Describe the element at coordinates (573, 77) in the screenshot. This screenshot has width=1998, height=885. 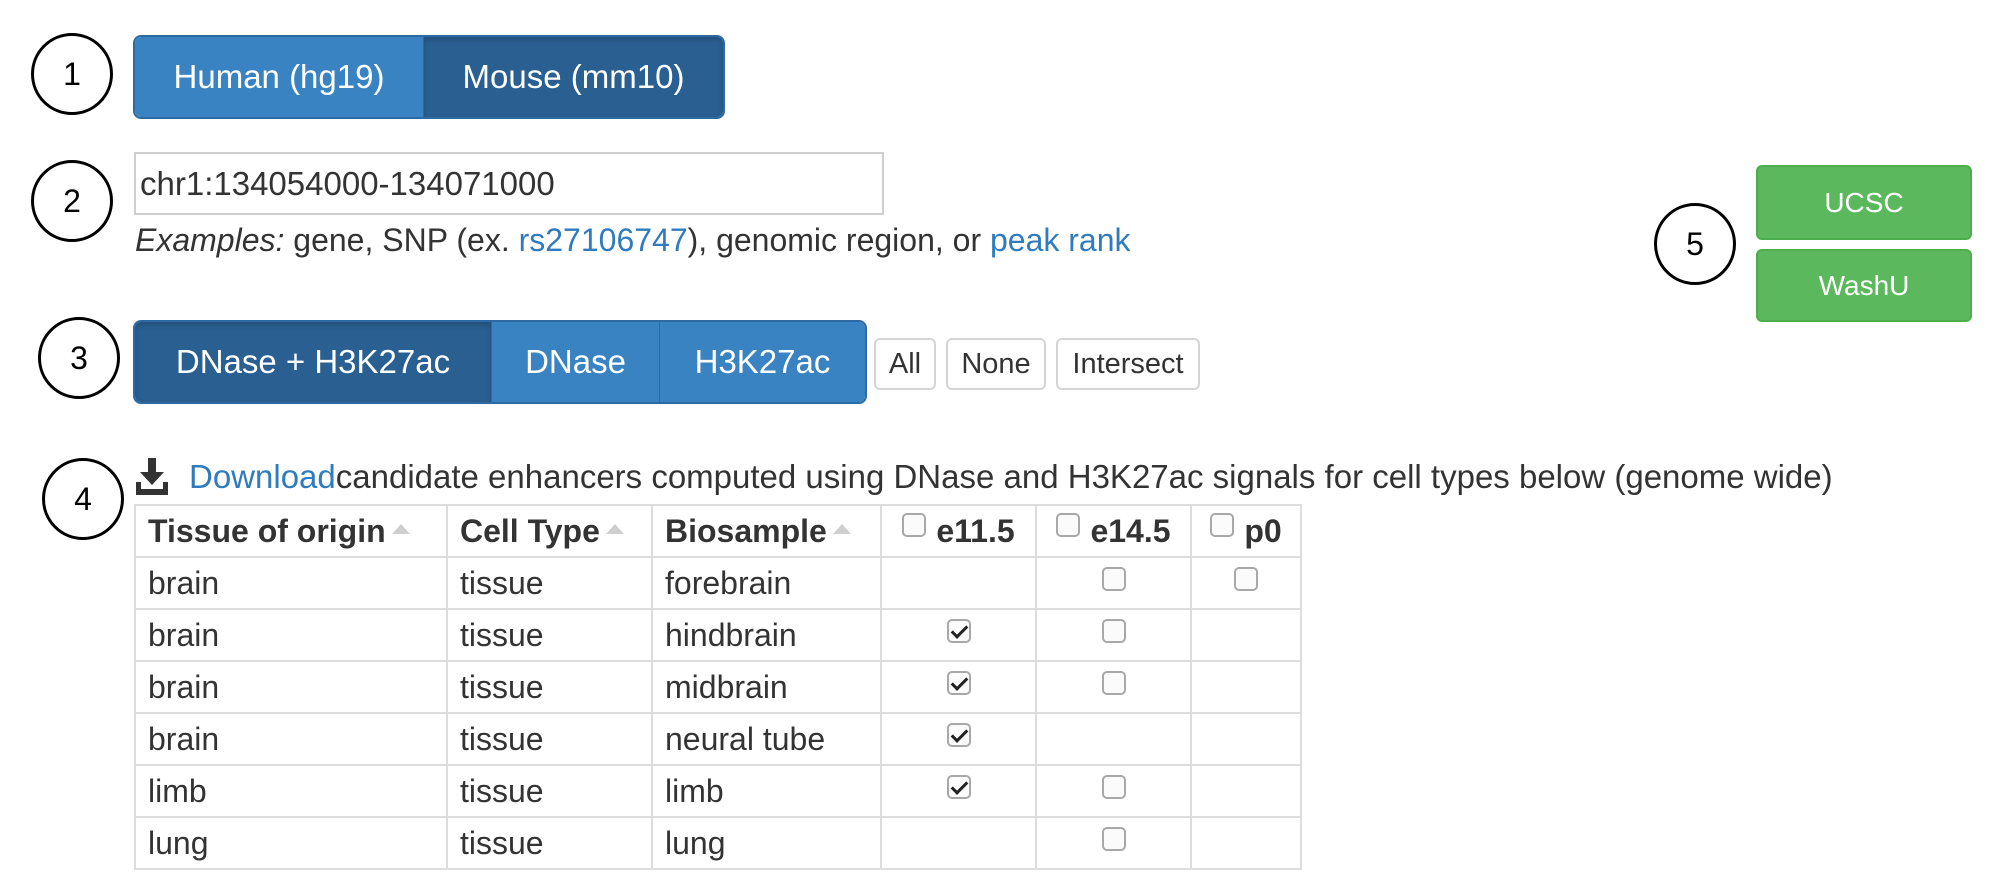
I see `genome-mouse-button: Mouse (mm10)` at that location.